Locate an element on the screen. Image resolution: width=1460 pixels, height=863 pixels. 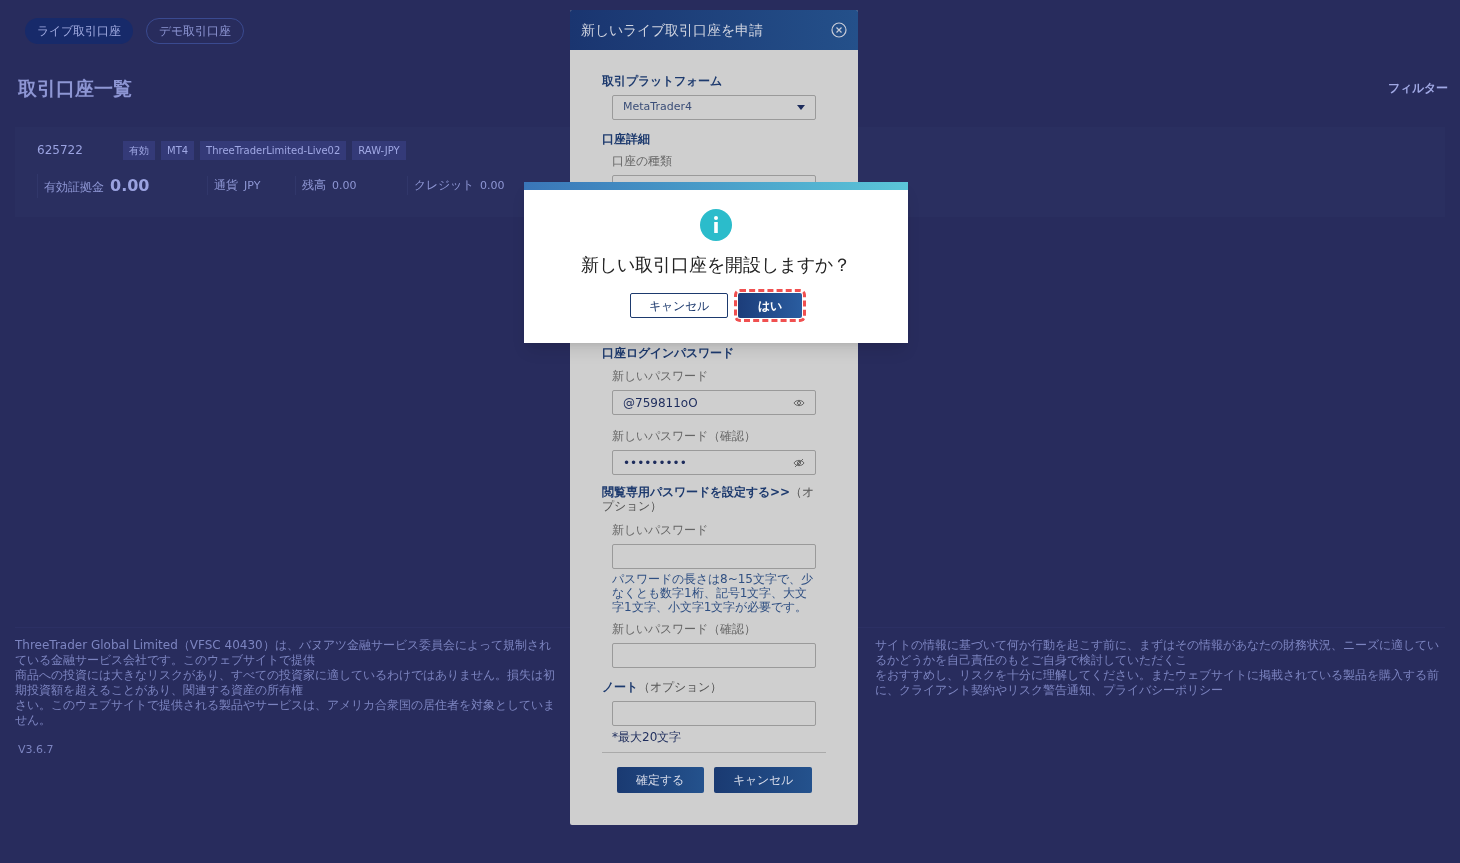
stat-label: 有効証拠金 is located at coordinates (74, 187).